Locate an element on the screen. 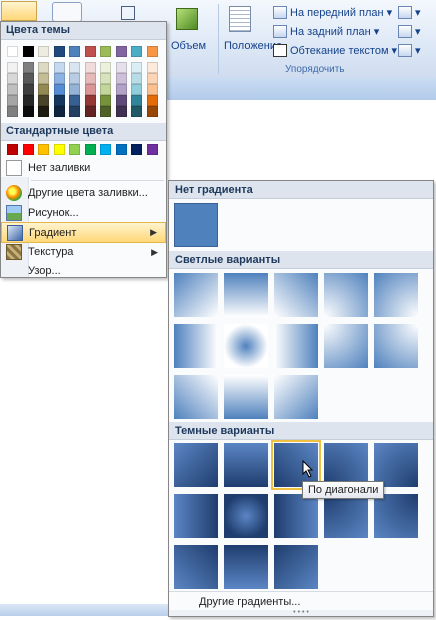  shadow-effects-icon is located at coordinates (128, 13).